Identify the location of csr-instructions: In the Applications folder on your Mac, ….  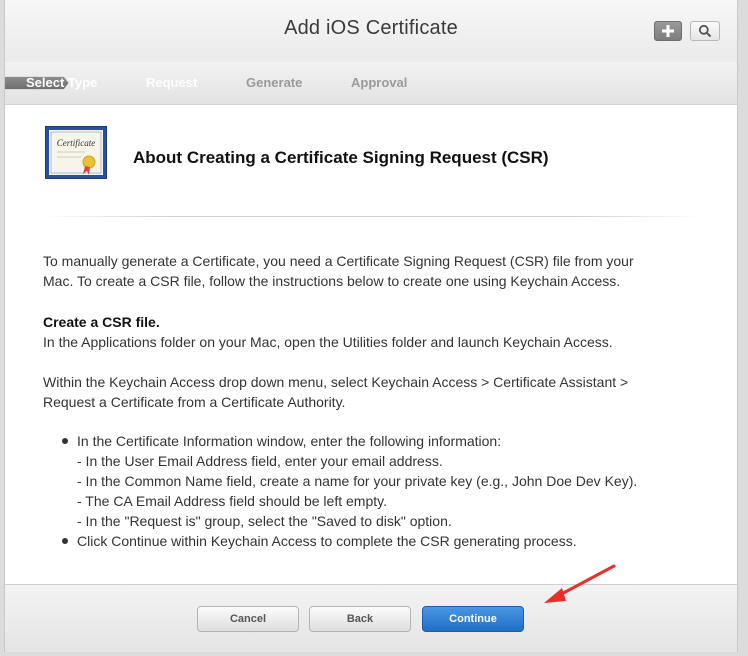
(328, 342).